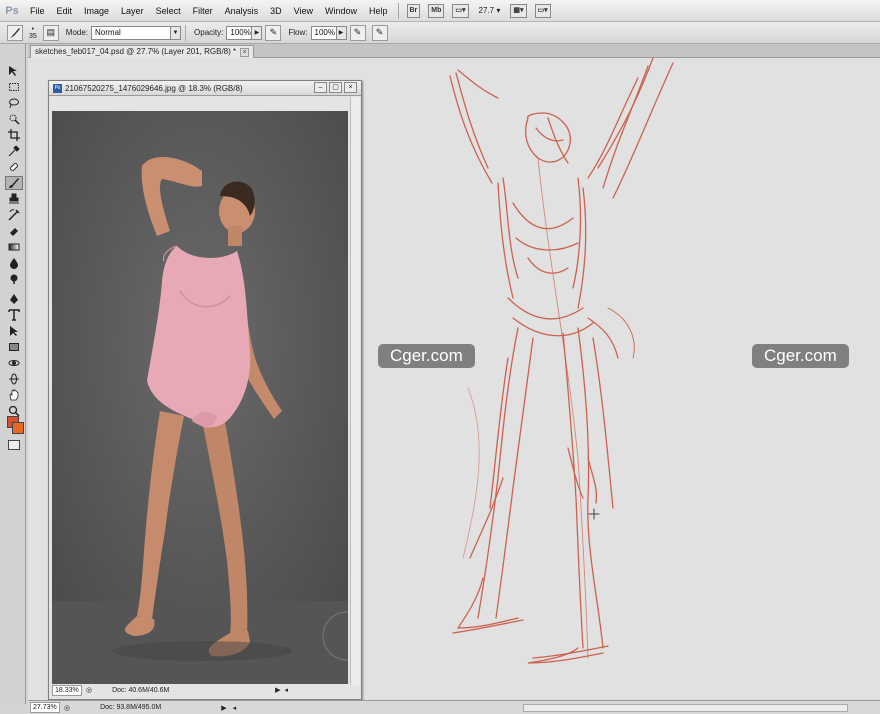 This screenshot has width=880, height=714. What do you see at coordinates (378, 11) in the screenshot?
I see `menu-help: Help` at bounding box center [378, 11].